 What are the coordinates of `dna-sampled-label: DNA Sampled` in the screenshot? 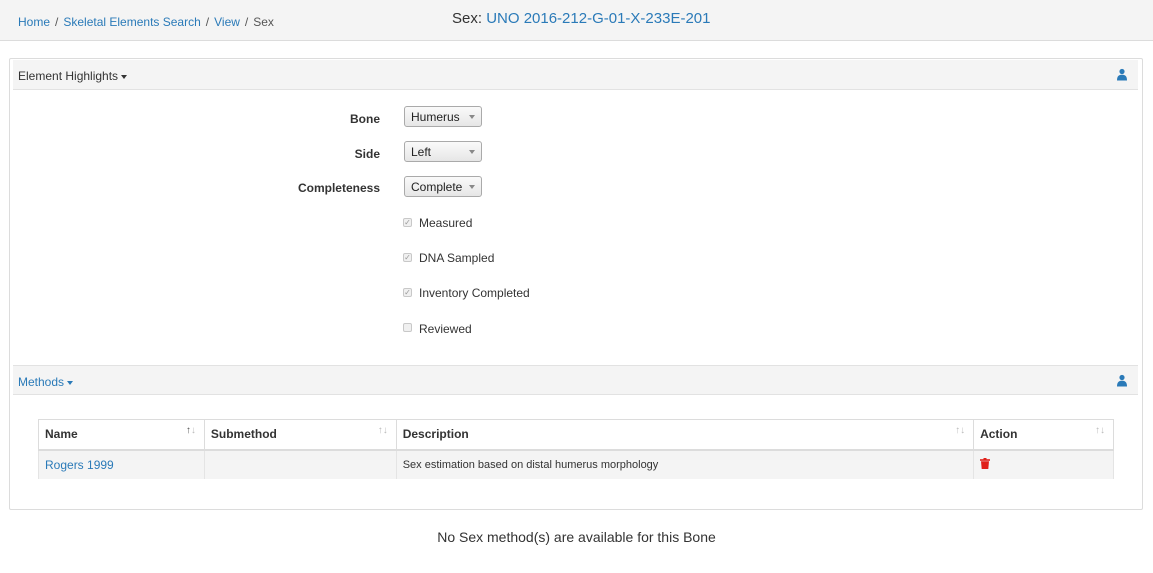 It's located at (457, 258).